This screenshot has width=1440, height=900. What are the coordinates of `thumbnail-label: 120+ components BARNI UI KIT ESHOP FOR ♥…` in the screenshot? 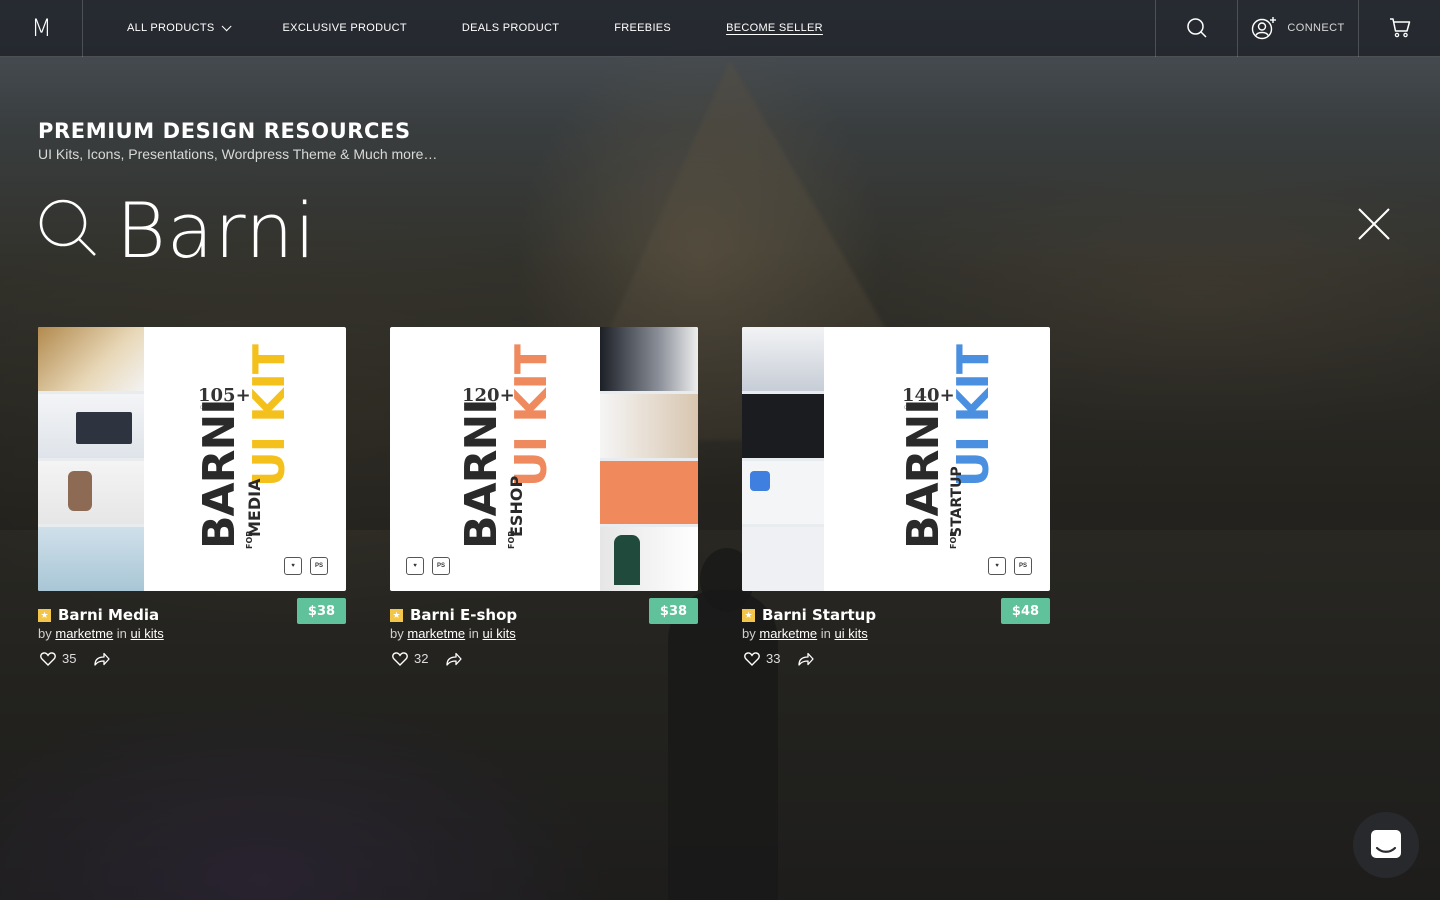 It's located at (495, 459).